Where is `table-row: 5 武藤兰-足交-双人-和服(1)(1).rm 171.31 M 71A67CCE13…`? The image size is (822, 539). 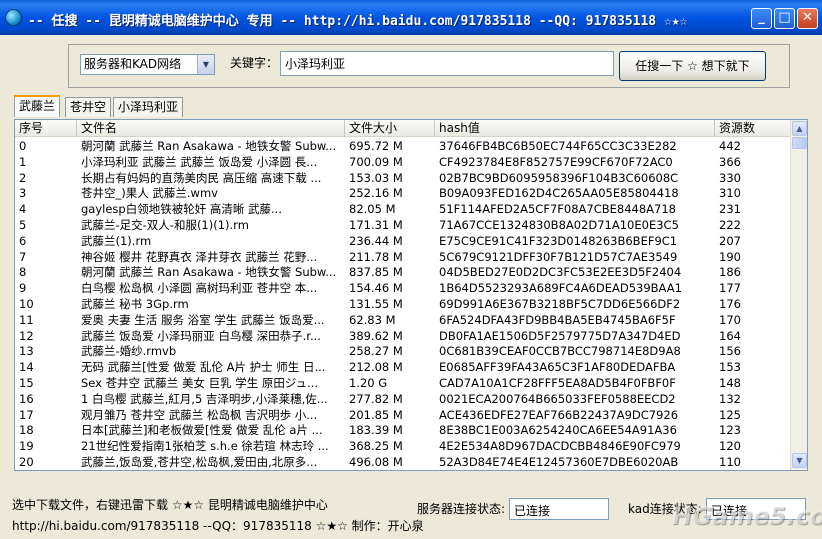
table-row: 5 武藤兰-足交-双人-和服(1)(1).rm 171.31 M 71A67CCE13… is located at coordinates (403, 225).